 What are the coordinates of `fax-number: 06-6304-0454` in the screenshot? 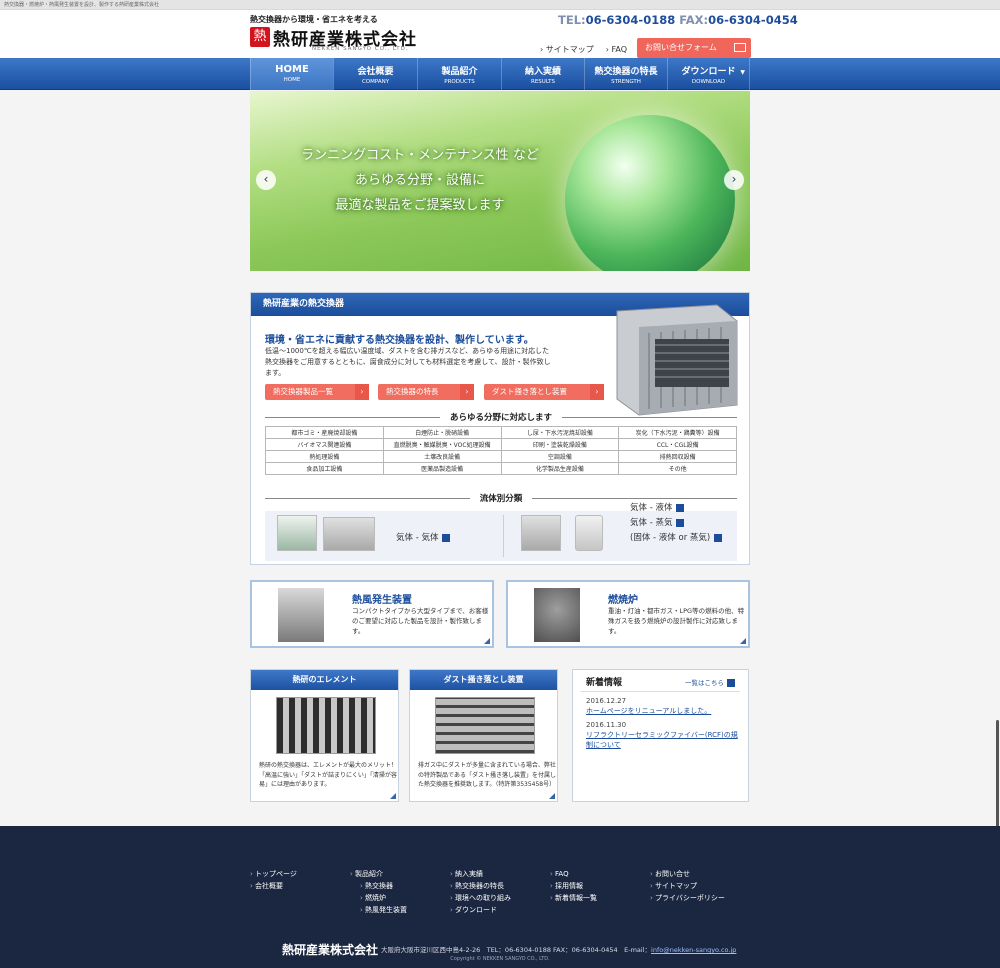 It's located at (753, 20).